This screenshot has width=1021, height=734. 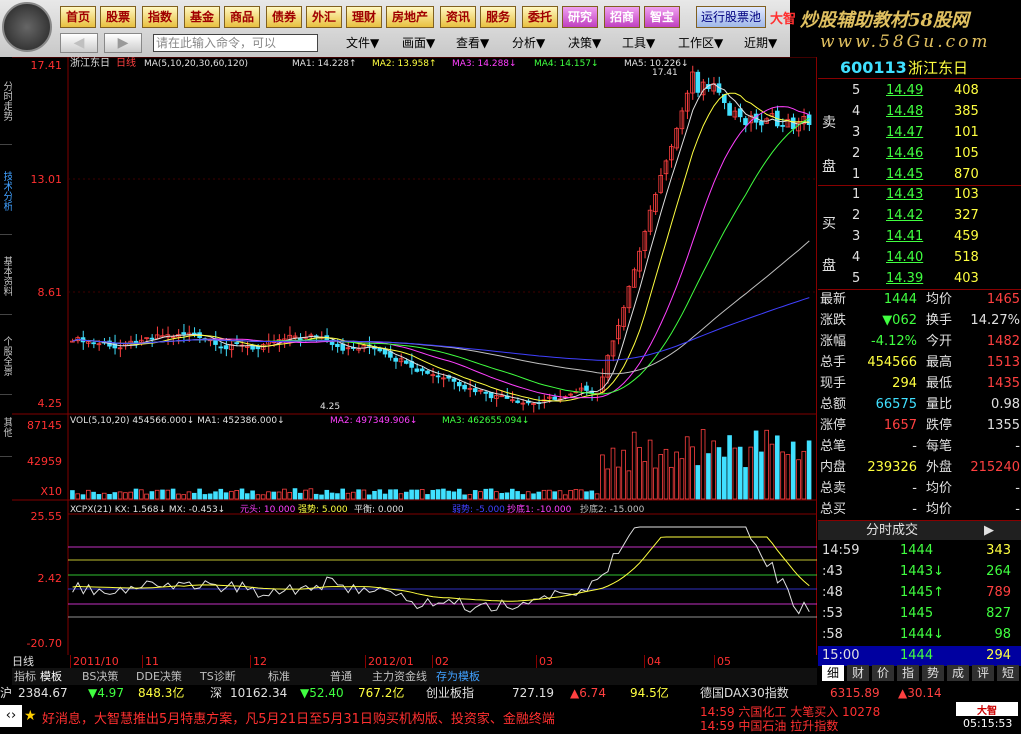 What do you see at coordinates (540, 17) in the screenshot?
I see `toolbar-button-11: 委托` at bounding box center [540, 17].